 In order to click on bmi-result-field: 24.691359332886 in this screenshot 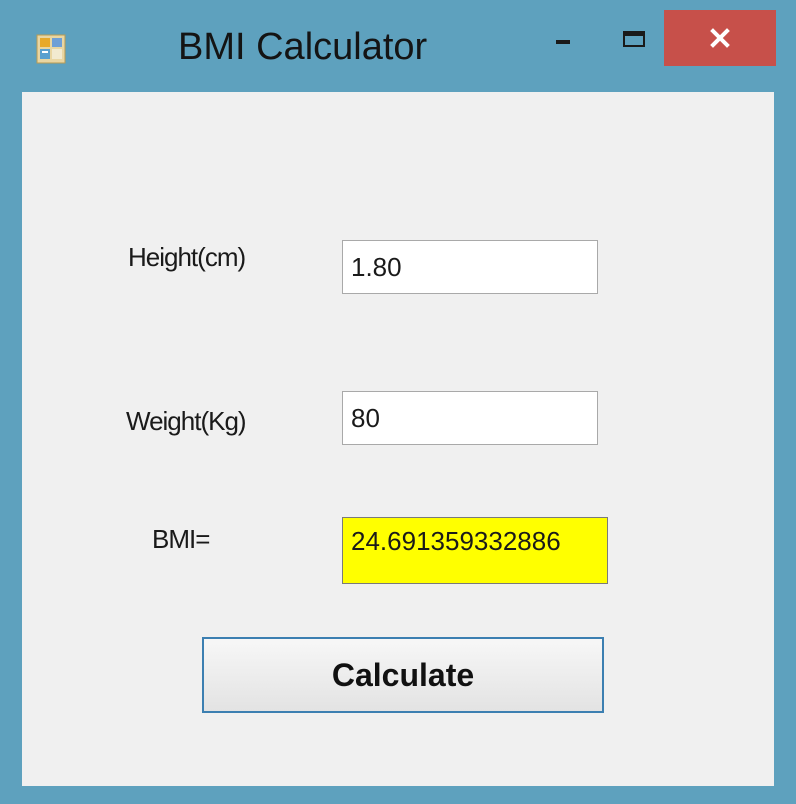, I will do `click(475, 550)`.